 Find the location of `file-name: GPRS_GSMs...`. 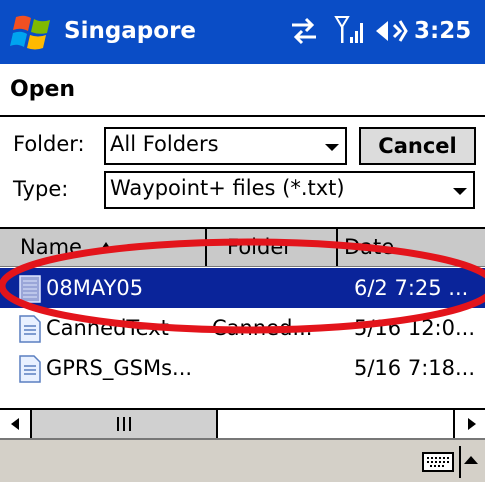

file-name: GPRS_GSMs... is located at coordinates (119, 368).